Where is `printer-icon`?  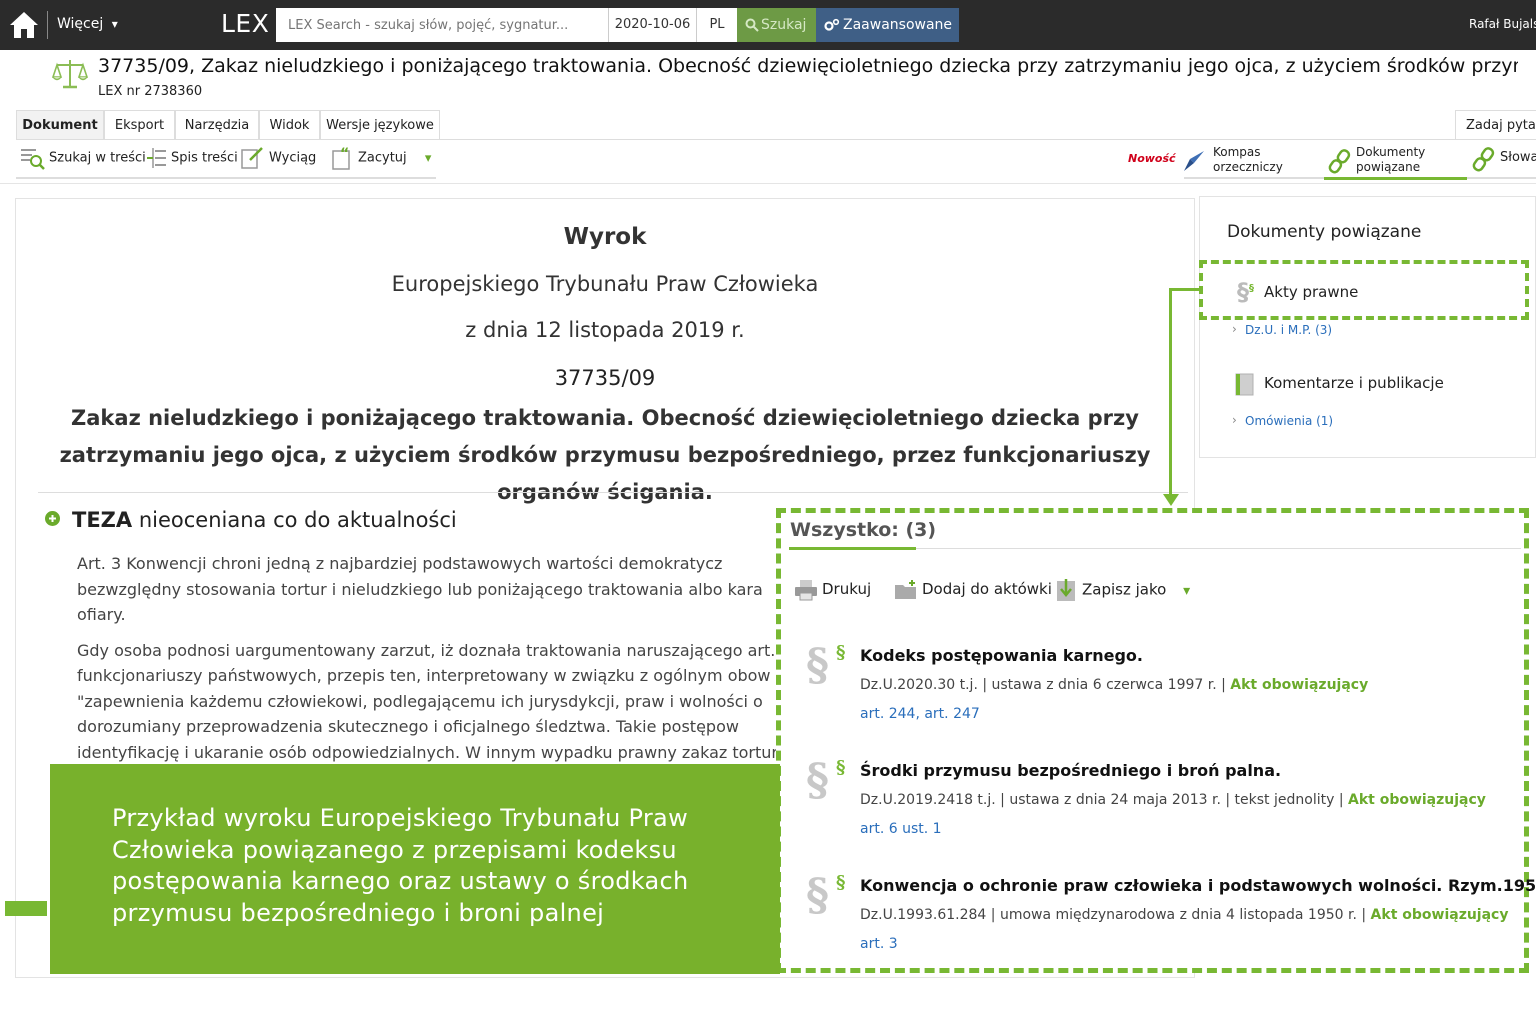
printer-icon is located at coordinates (806, 589).